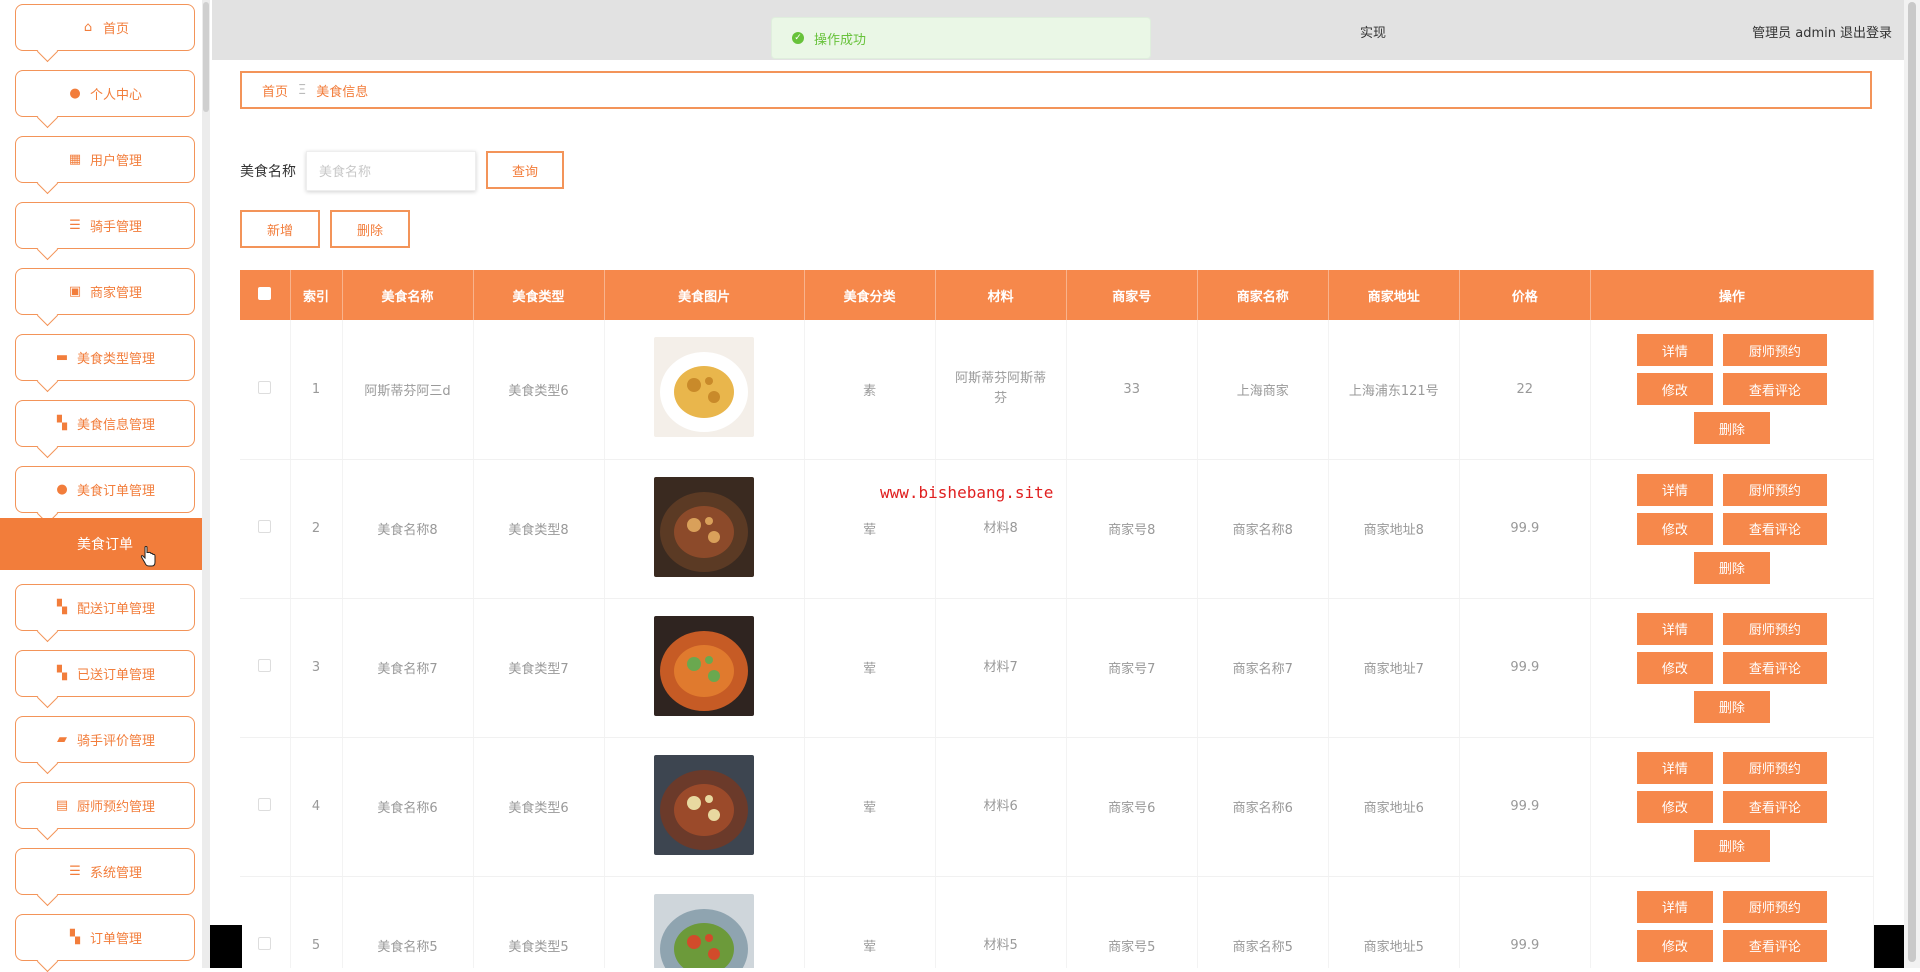 This screenshot has height=972, width=1920. Describe the element at coordinates (275, 90) in the screenshot. I see `breadcrumb-home: 首页` at that location.